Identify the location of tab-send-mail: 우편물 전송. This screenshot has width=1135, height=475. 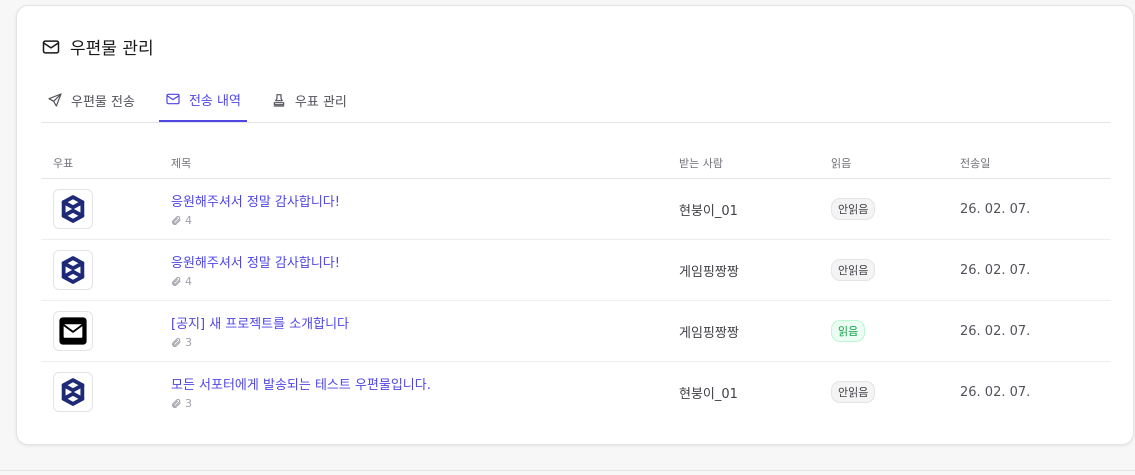
(91, 100).